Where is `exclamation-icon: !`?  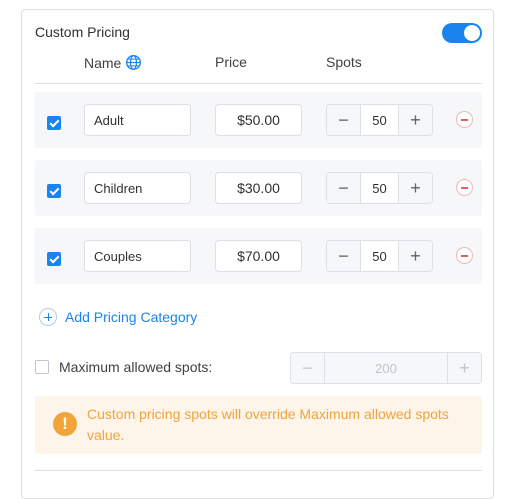 exclamation-icon: ! is located at coordinates (65, 424).